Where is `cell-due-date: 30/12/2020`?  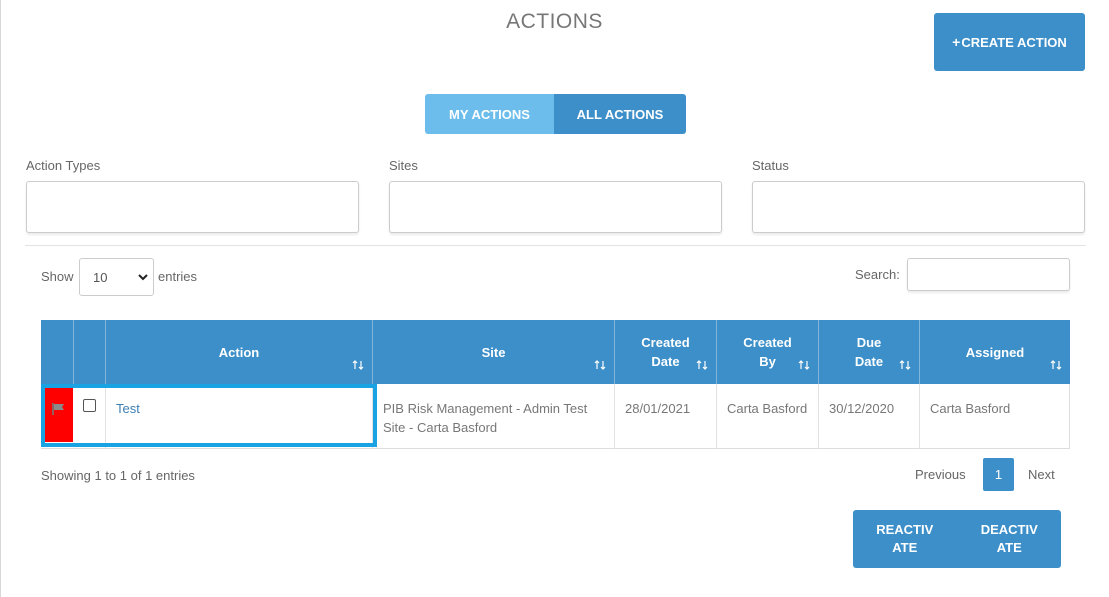 cell-due-date: 30/12/2020 is located at coordinates (868, 416).